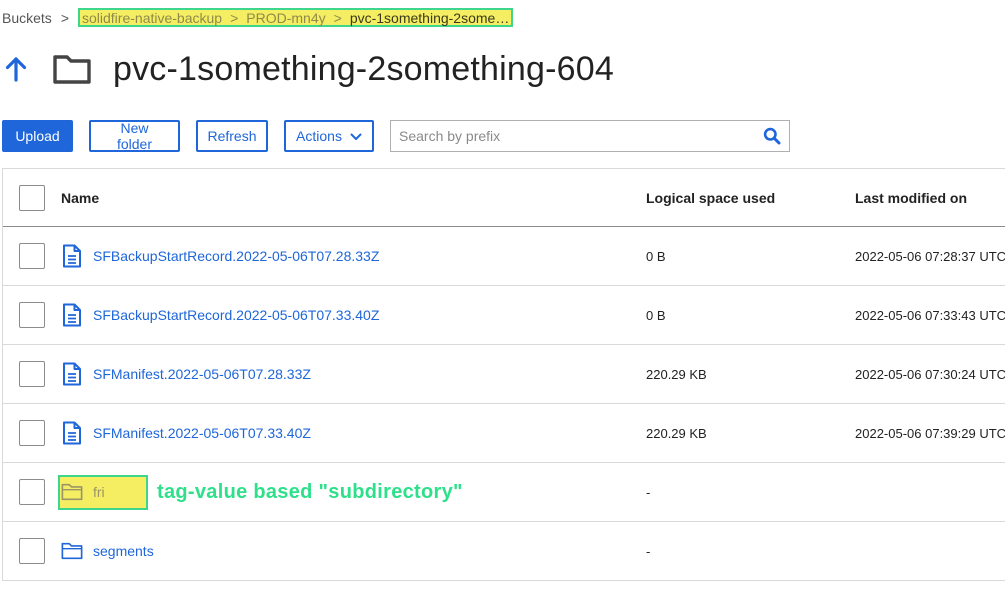 This screenshot has width=1005, height=592. What do you see at coordinates (710, 198) in the screenshot?
I see `column-header-size: Logical space used` at bounding box center [710, 198].